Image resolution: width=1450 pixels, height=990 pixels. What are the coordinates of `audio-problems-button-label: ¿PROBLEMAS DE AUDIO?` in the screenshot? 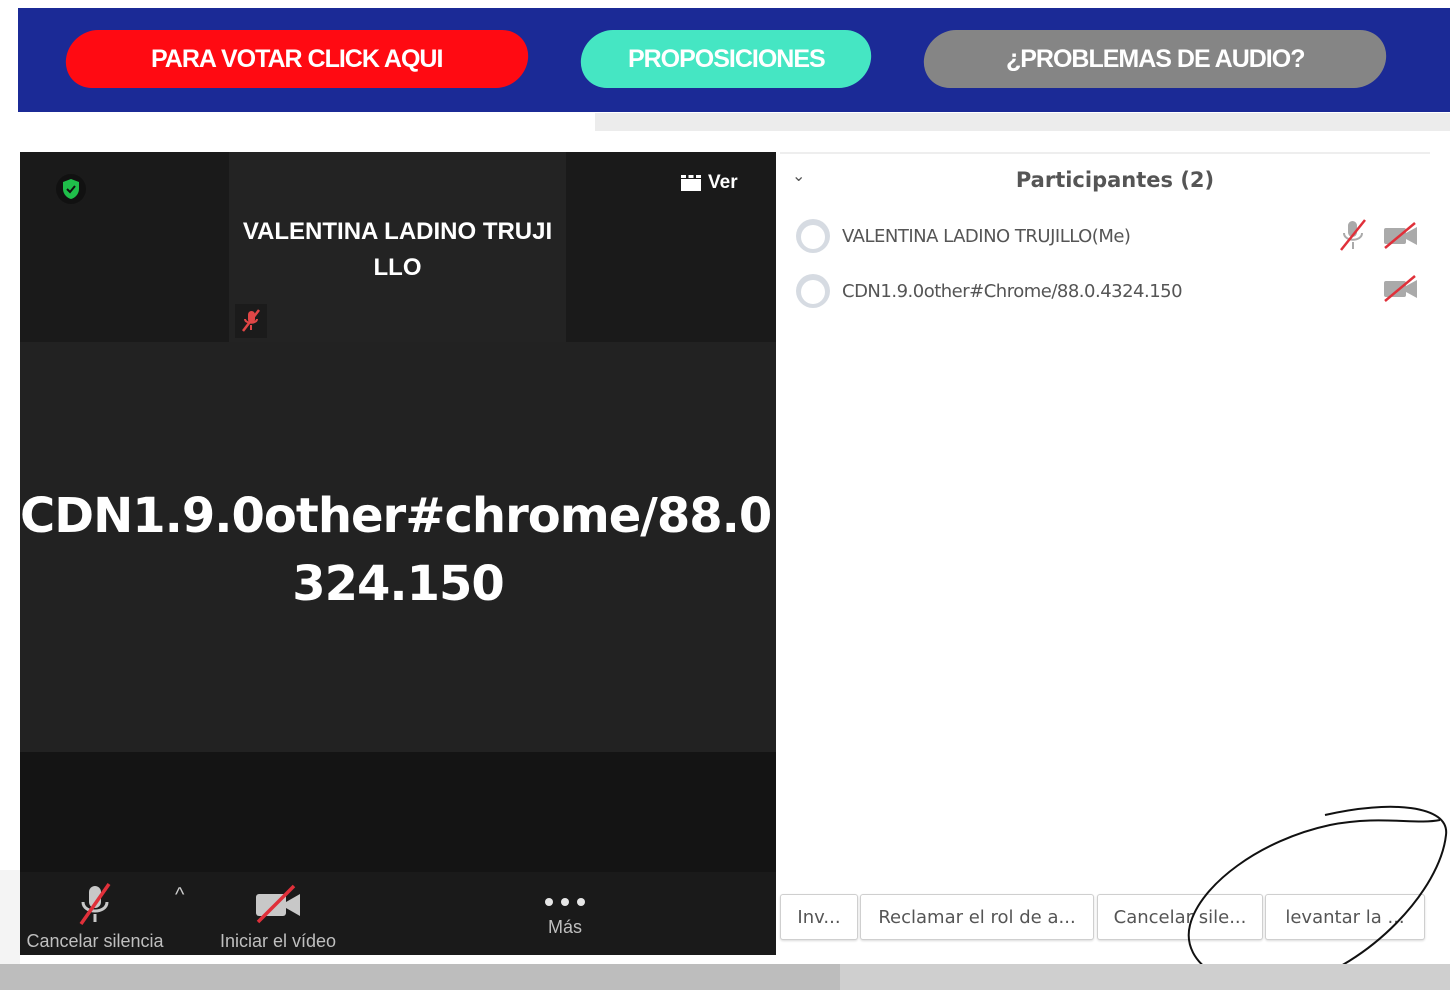 It's located at (1155, 58).